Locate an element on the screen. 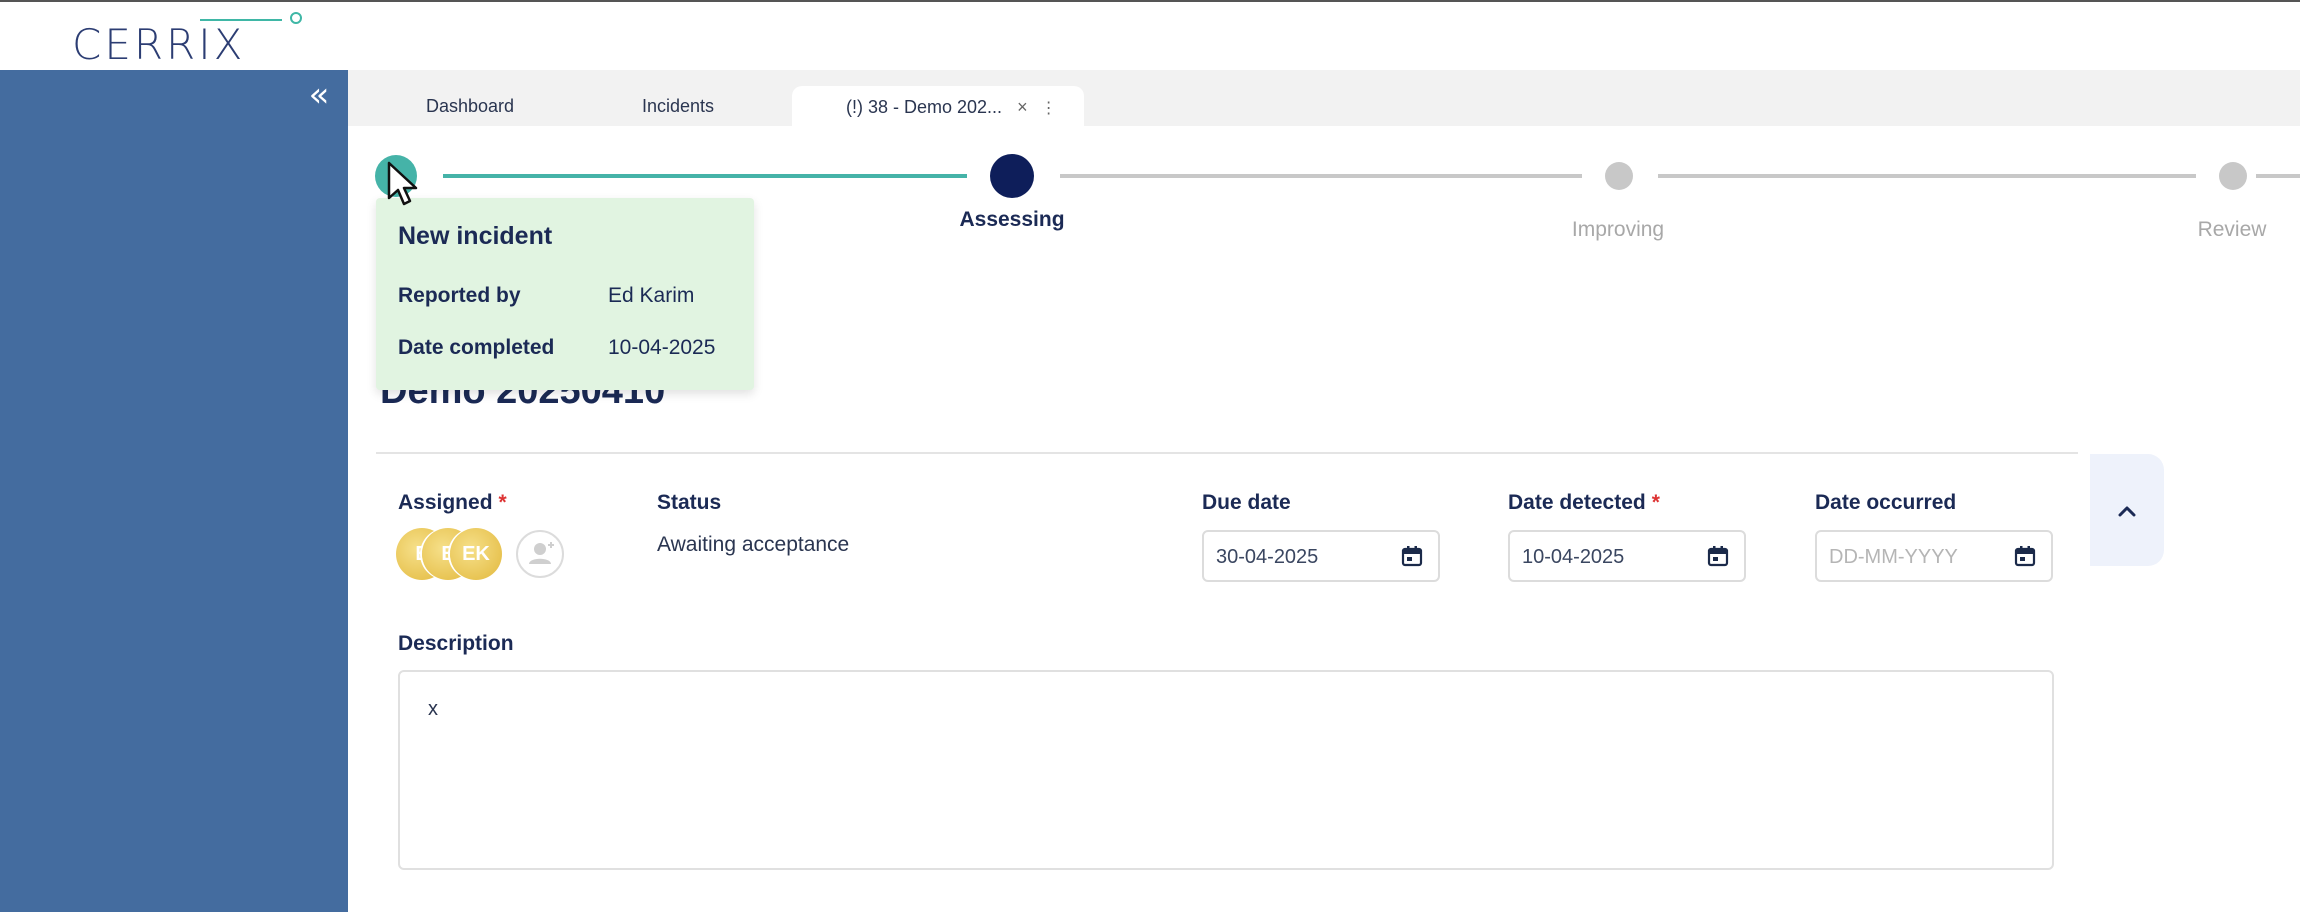 The width and height of the screenshot is (2300, 912). date-detected-label: Date detected * is located at coordinates (1584, 503).